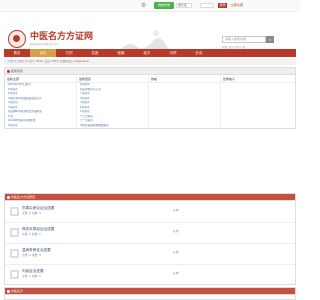 Image resolution: width=320 pixels, height=300 pixels. I want to click on column-header: 最新回复, so click(112, 79).